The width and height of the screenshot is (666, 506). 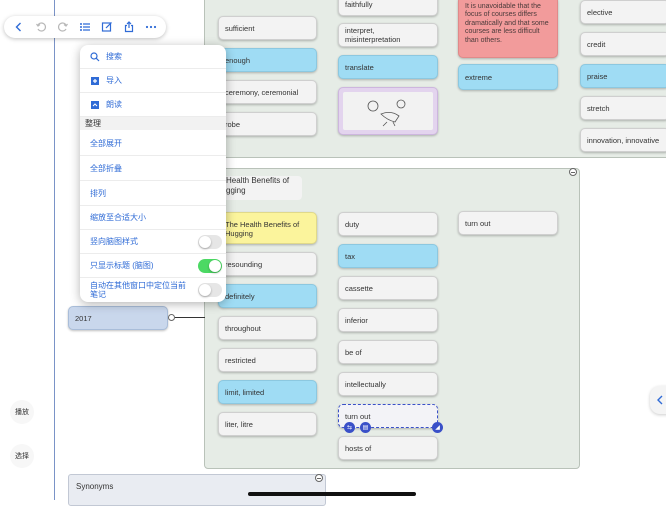 What do you see at coordinates (153, 105) in the screenshot?
I see `menu-item-read-aloud: 朗读` at bounding box center [153, 105].